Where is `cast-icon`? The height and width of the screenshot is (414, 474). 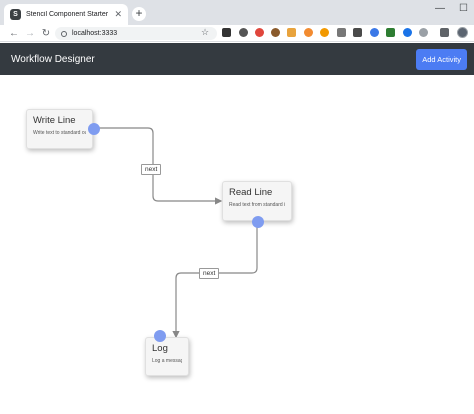 cast-icon is located at coordinates (444, 32).